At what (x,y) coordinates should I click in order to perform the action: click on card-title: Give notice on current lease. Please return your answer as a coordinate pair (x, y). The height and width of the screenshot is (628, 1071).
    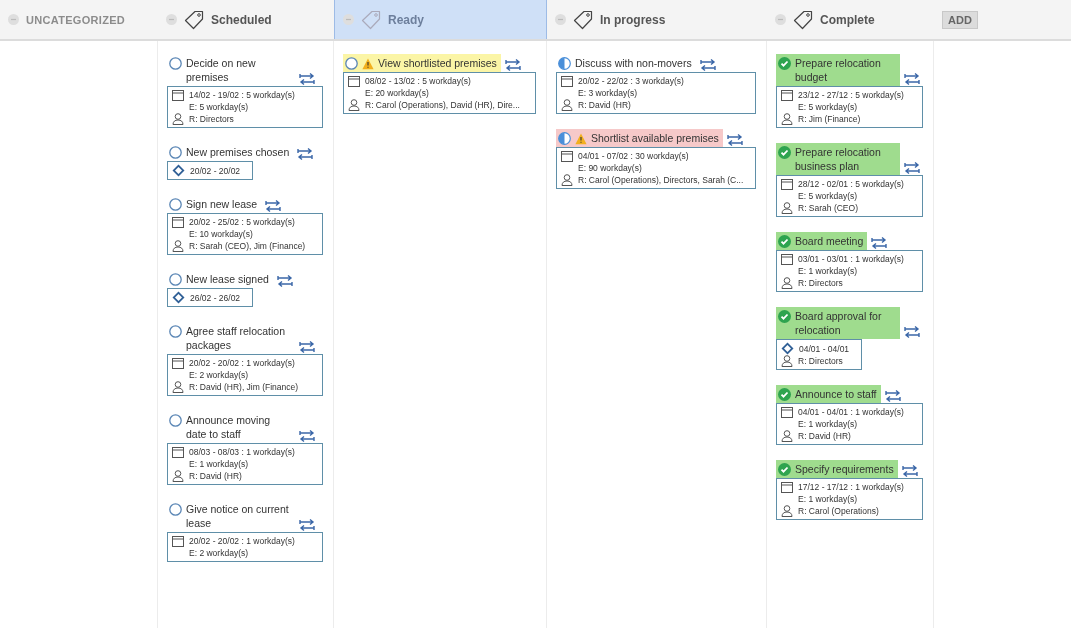
    Looking at the image, I should click on (238, 516).